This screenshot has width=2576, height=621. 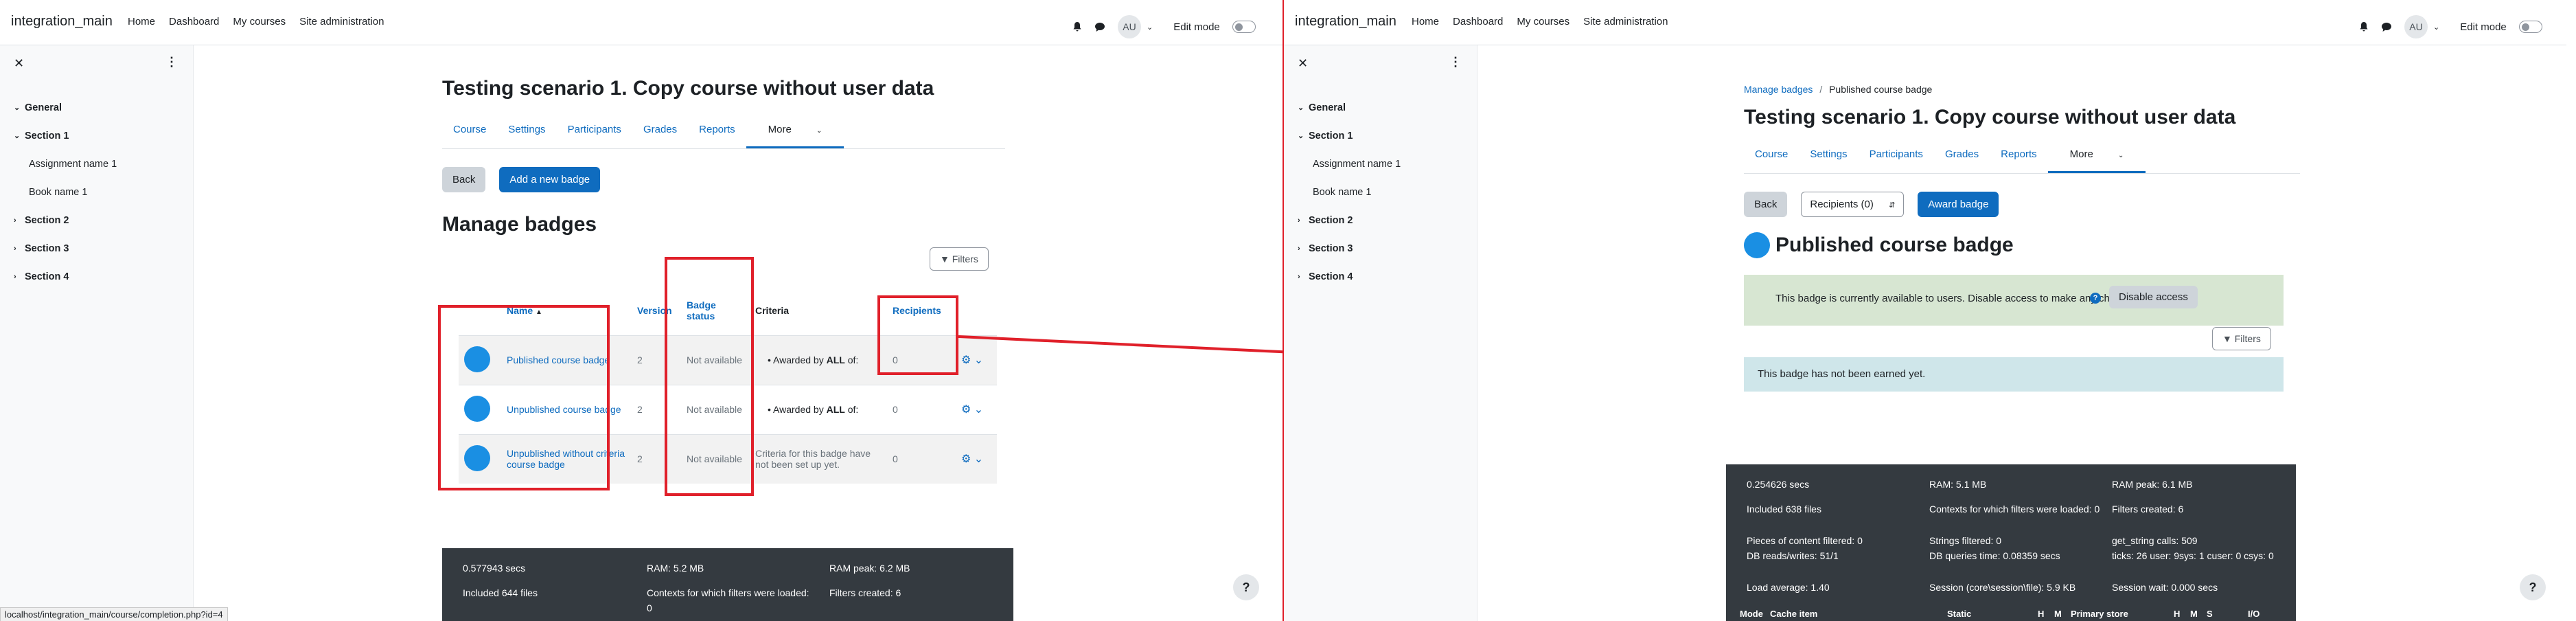 I want to click on drawer-item-assignment: Assignment name 1, so click(x=1349, y=164).